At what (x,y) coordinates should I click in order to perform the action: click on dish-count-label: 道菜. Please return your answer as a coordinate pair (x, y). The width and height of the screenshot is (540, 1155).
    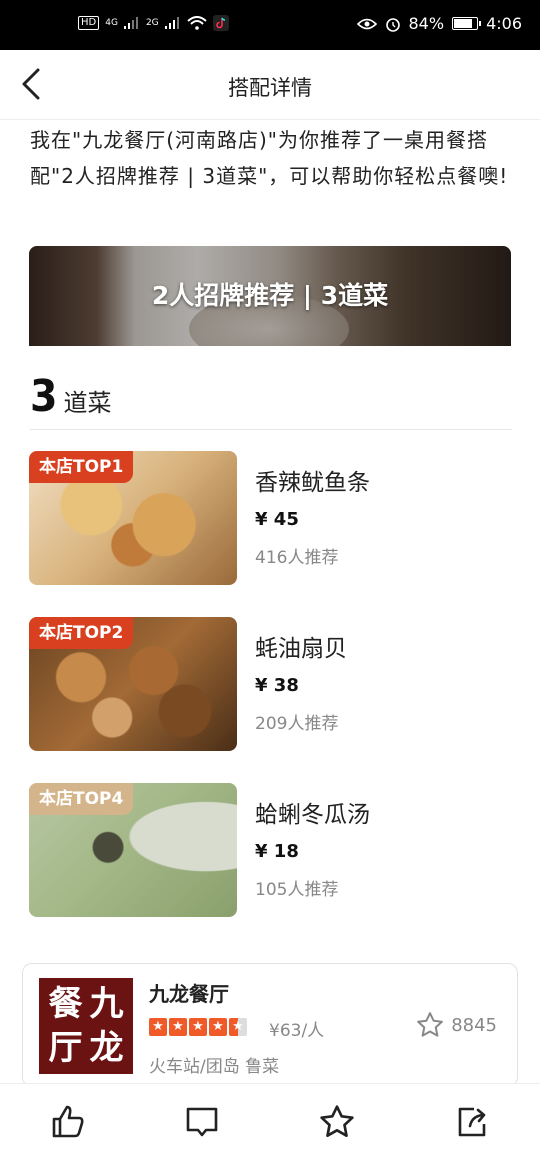
    Looking at the image, I should click on (87, 403).